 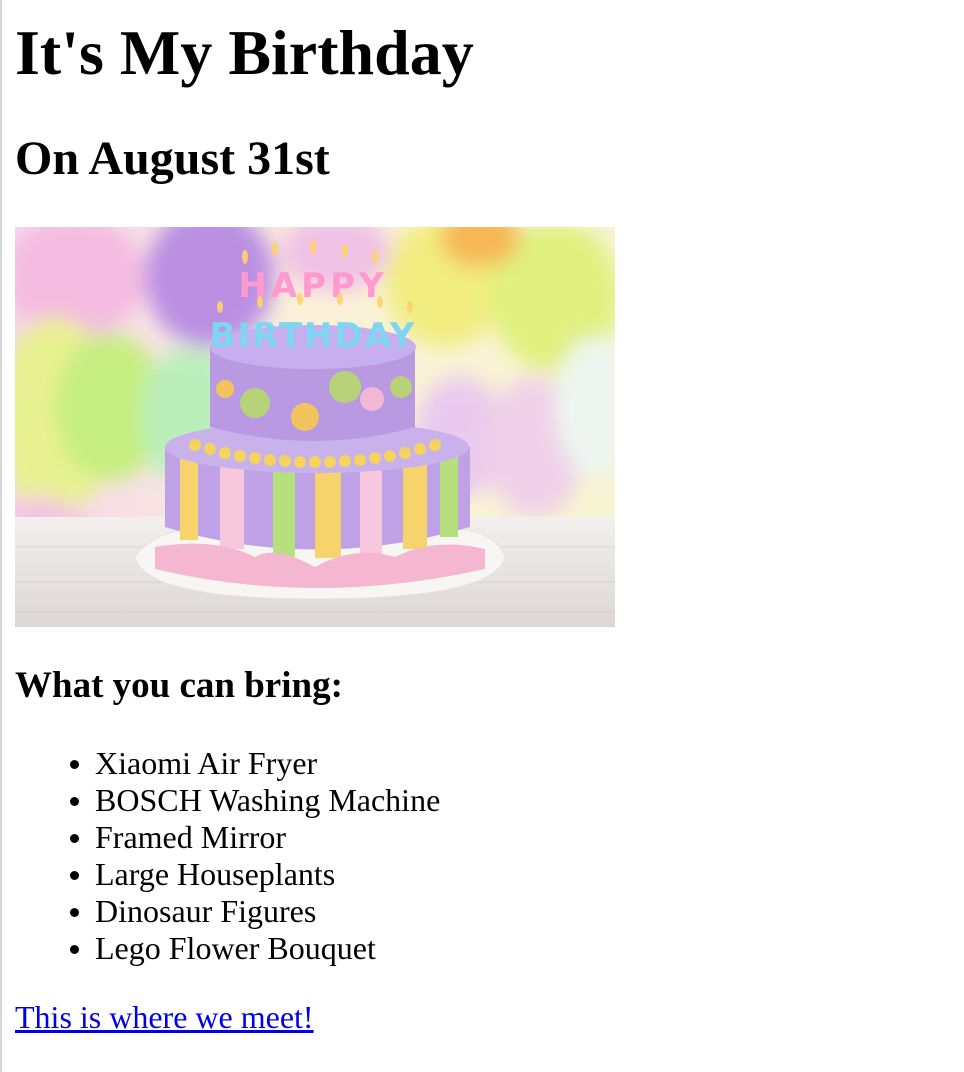 What do you see at coordinates (244, 52) in the screenshot?
I see `page-title: It's My Birthday` at bounding box center [244, 52].